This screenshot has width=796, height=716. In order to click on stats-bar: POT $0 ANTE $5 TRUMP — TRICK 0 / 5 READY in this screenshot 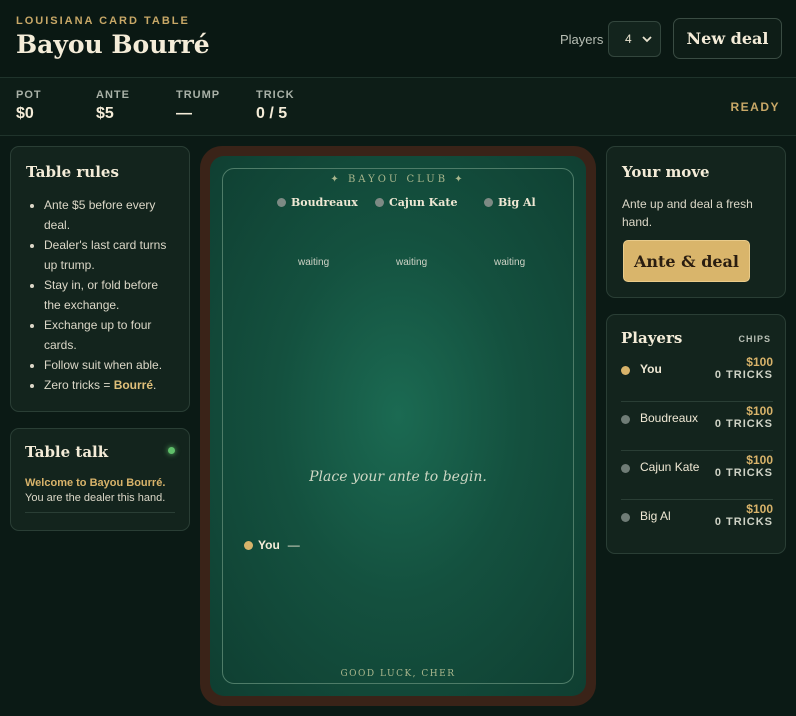, I will do `click(398, 107)`.